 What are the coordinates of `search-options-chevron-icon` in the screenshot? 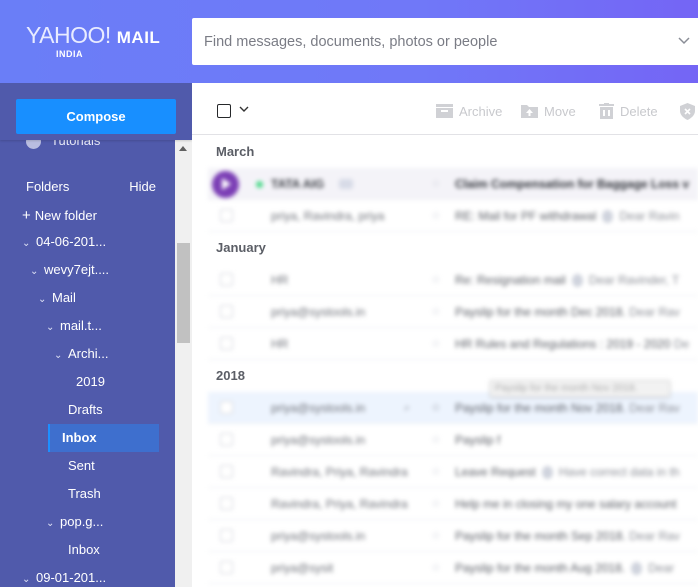 It's located at (684, 40).